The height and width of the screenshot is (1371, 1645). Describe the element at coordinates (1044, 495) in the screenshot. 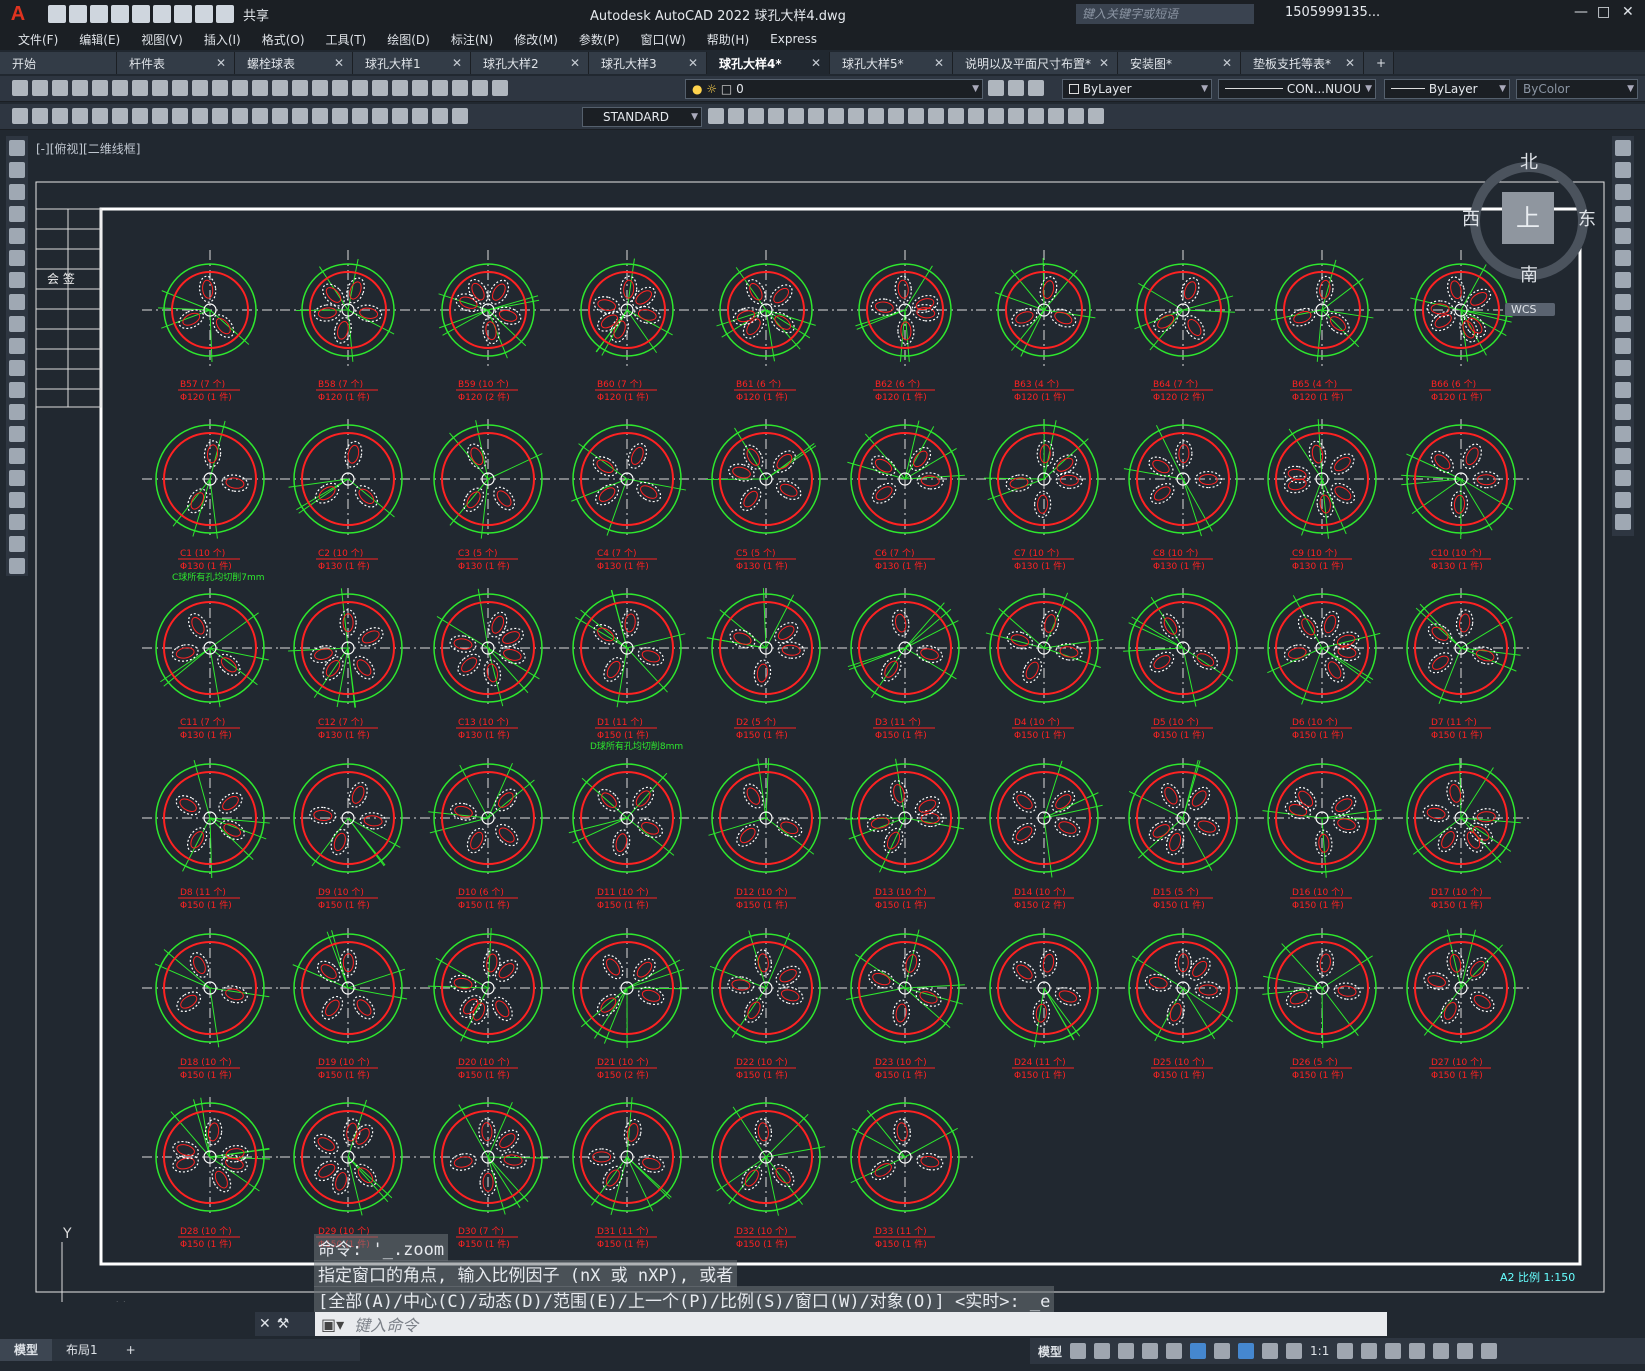

I see `ball-detail: C7 (10 个)Φ130 (1 件)` at that location.